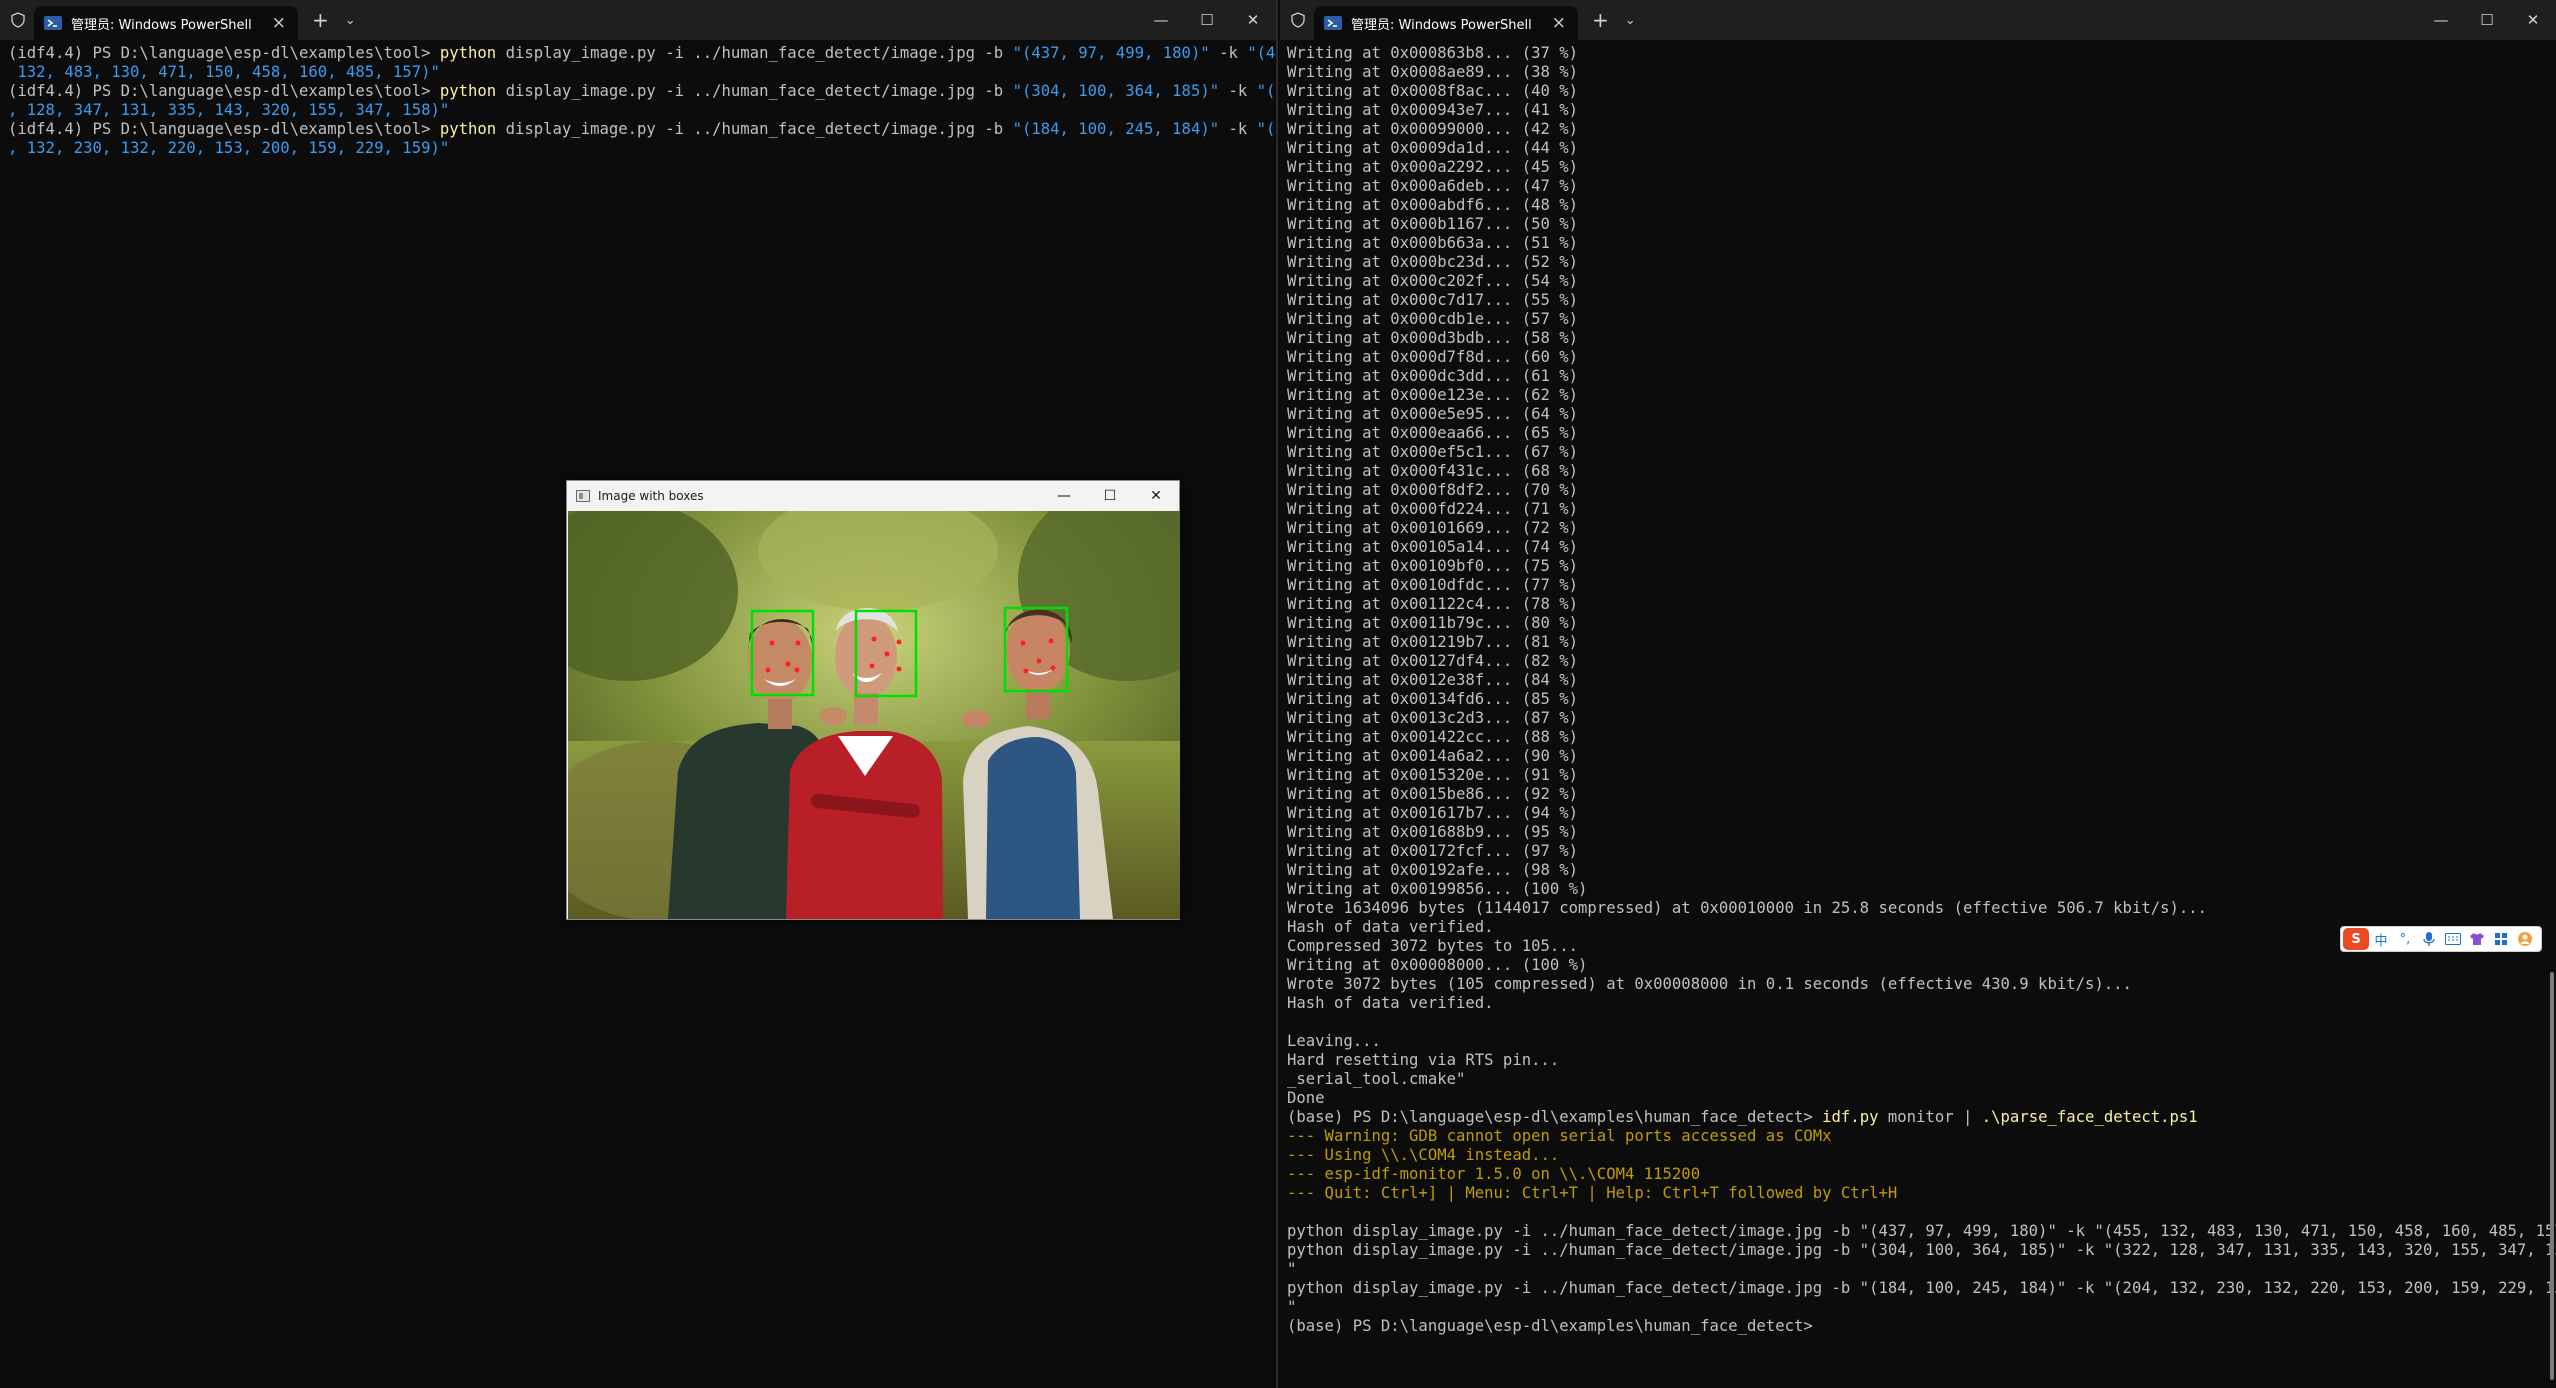 The width and height of the screenshot is (2556, 1388). Describe the element at coordinates (1433, 490) in the screenshot. I see `terminal-text-segment: Writing at 0x000f8df2... (70 %)` at that location.